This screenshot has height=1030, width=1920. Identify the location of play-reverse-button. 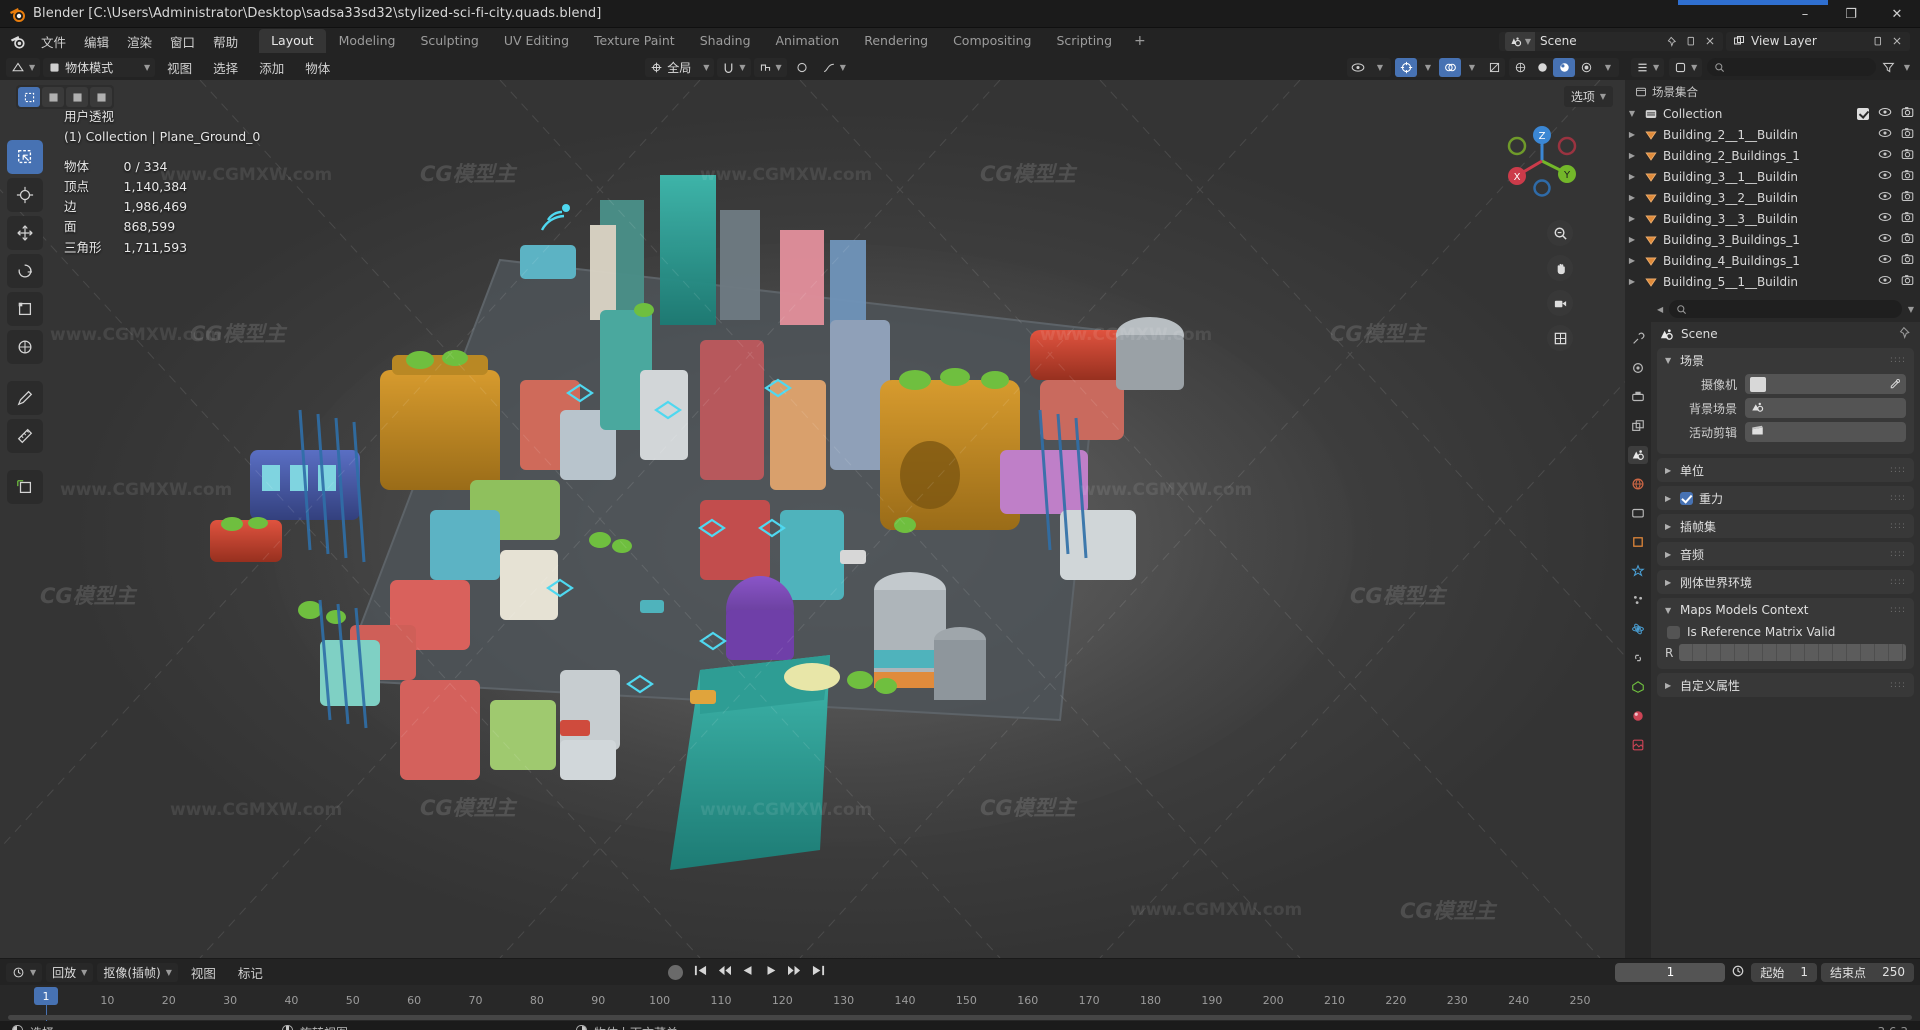
(748, 972).